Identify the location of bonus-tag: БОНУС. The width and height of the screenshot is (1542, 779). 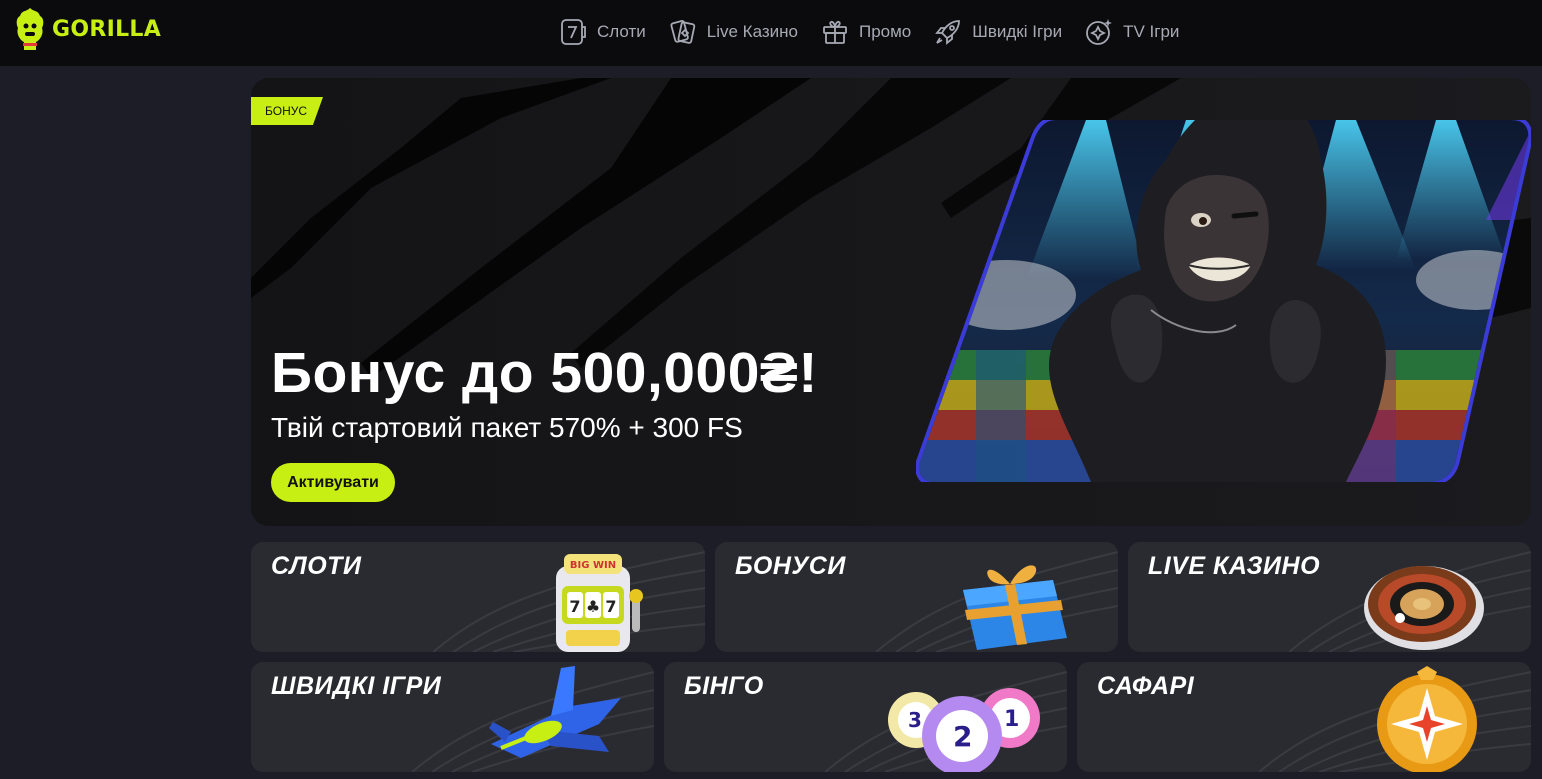
(287, 111).